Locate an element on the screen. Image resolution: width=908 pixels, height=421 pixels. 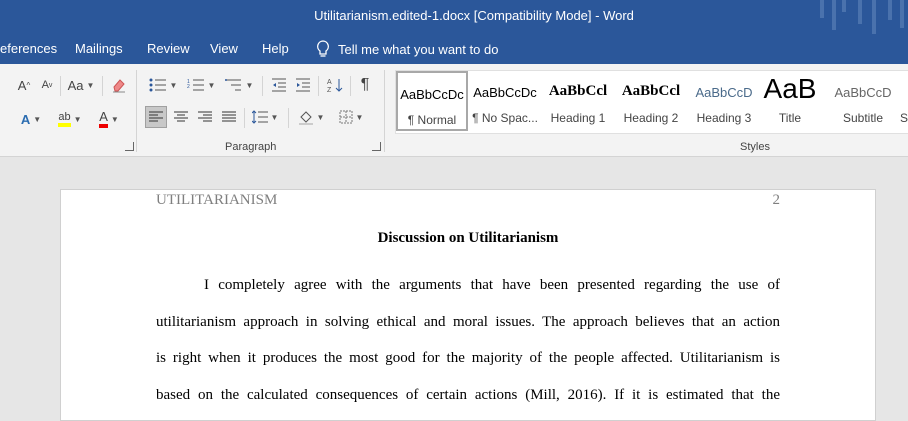
line-spacing-icon is located at coordinates (259, 117).